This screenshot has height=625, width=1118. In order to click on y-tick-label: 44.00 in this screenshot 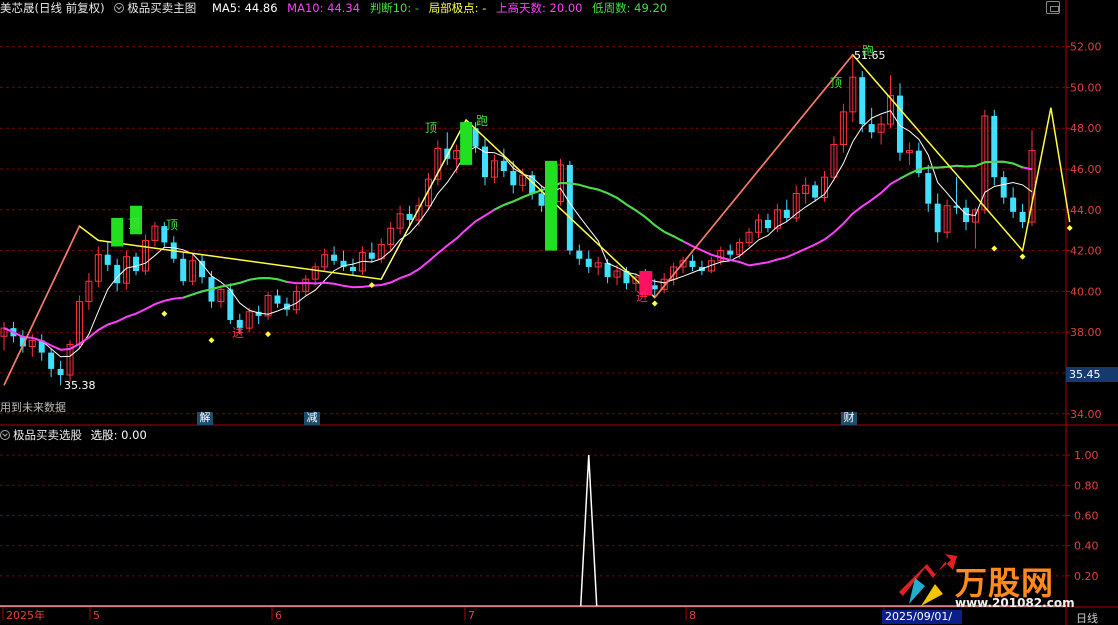, I will do `click(1086, 210)`.